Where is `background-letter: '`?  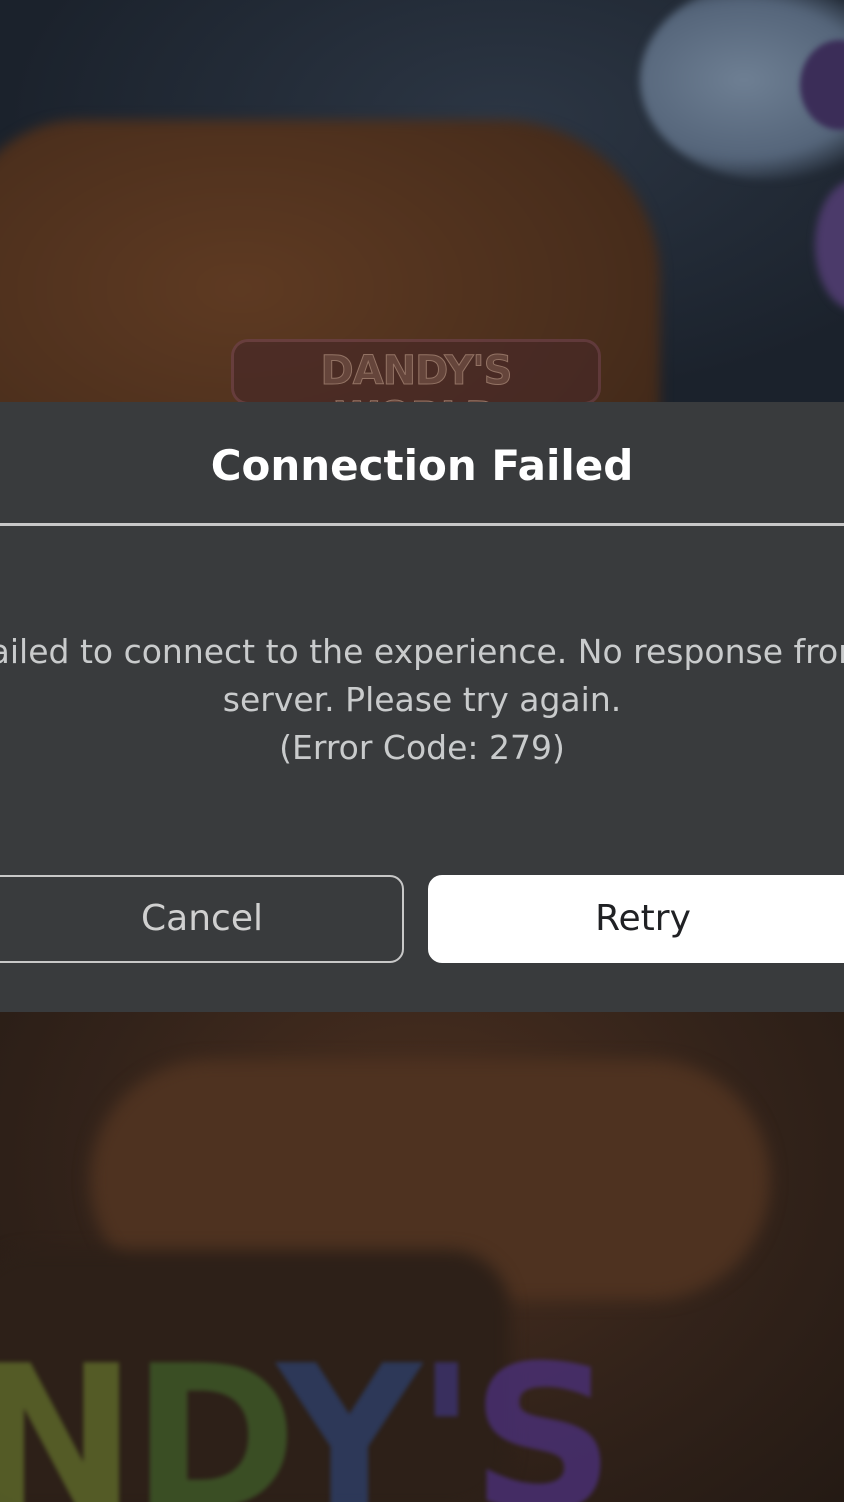 background-letter: ' is located at coordinates (446, 1412).